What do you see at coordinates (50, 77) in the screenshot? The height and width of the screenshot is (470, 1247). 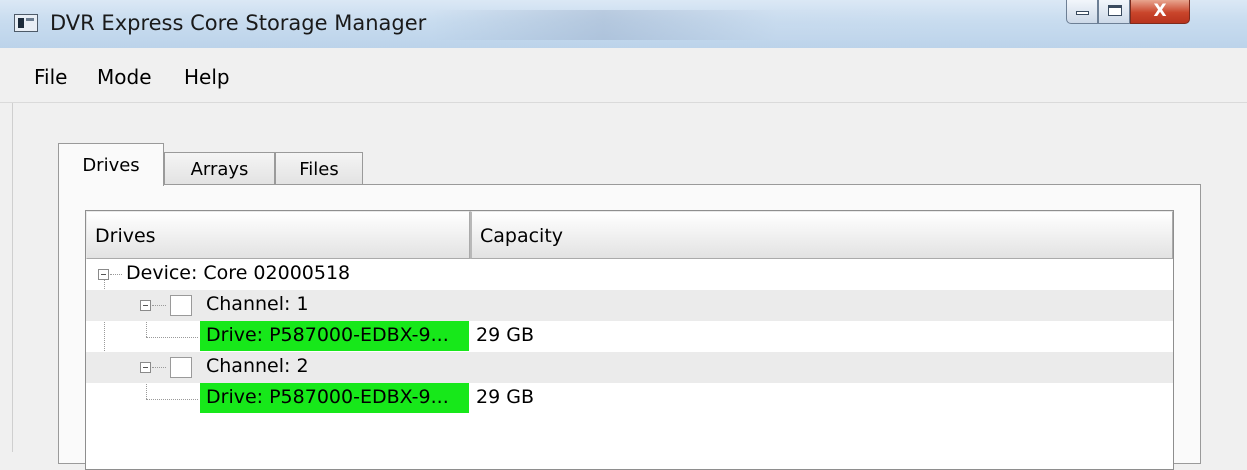 I see `menu-file: File` at bounding box center [50, 77].